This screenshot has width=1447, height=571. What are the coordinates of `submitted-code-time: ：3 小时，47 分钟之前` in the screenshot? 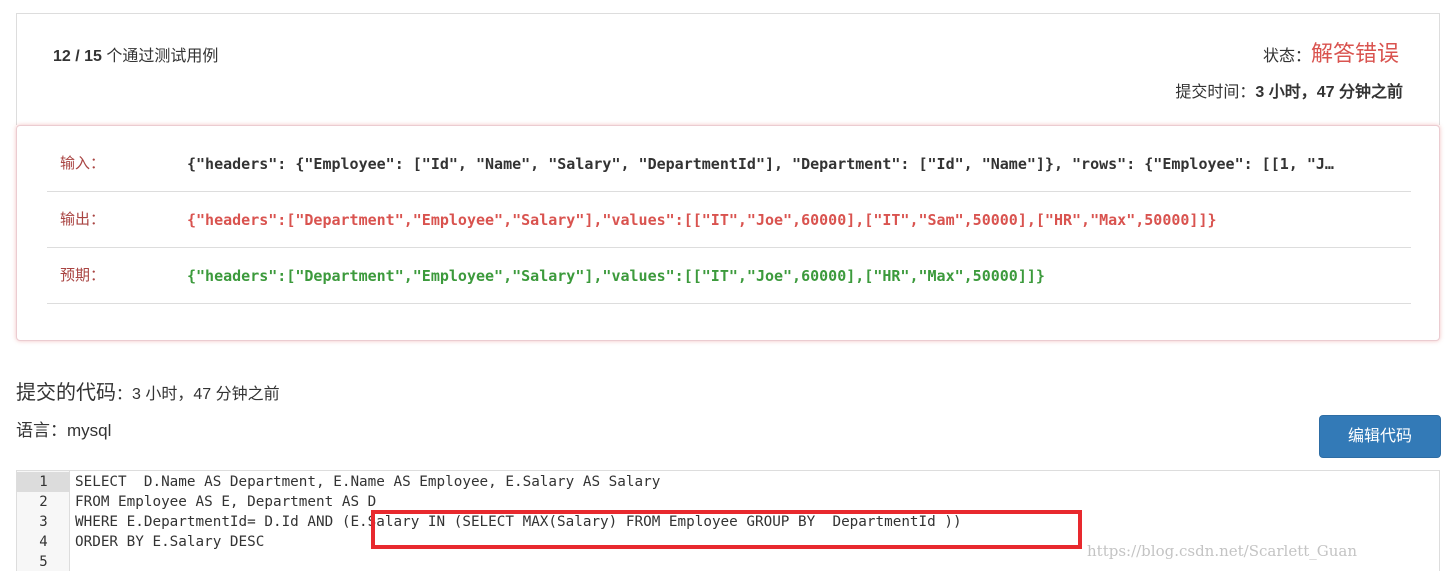 It's located at (198, 394).